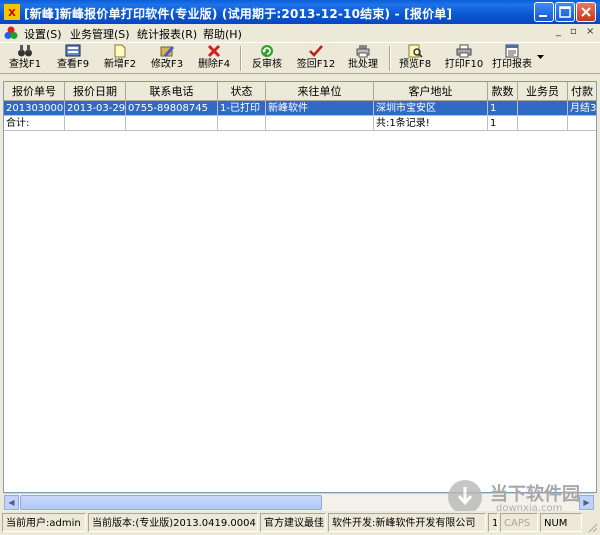  What do you see at coordinates (541, 58) in the screenshot?
I see `dropdown-arrow-icon` at bounding box center [541, 58].